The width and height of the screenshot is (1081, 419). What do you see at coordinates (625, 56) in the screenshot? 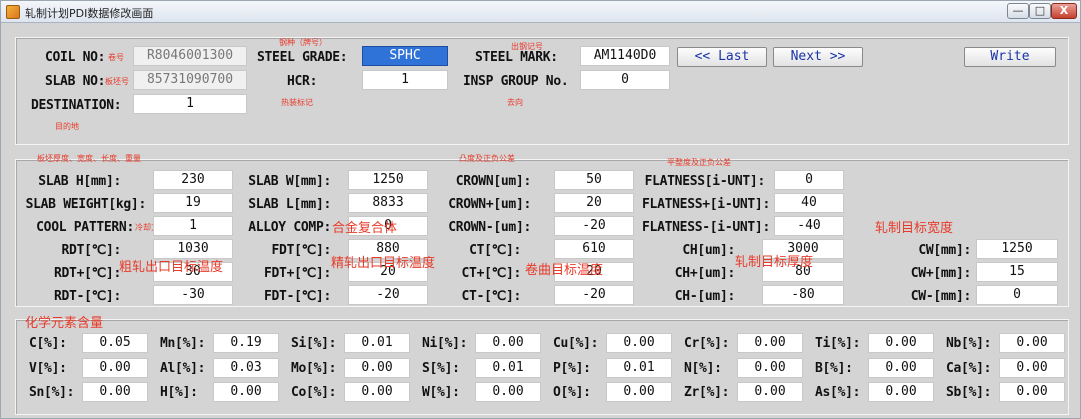
I see `steel-mark-field: AM1140D0` at bounding box center [625, 56].